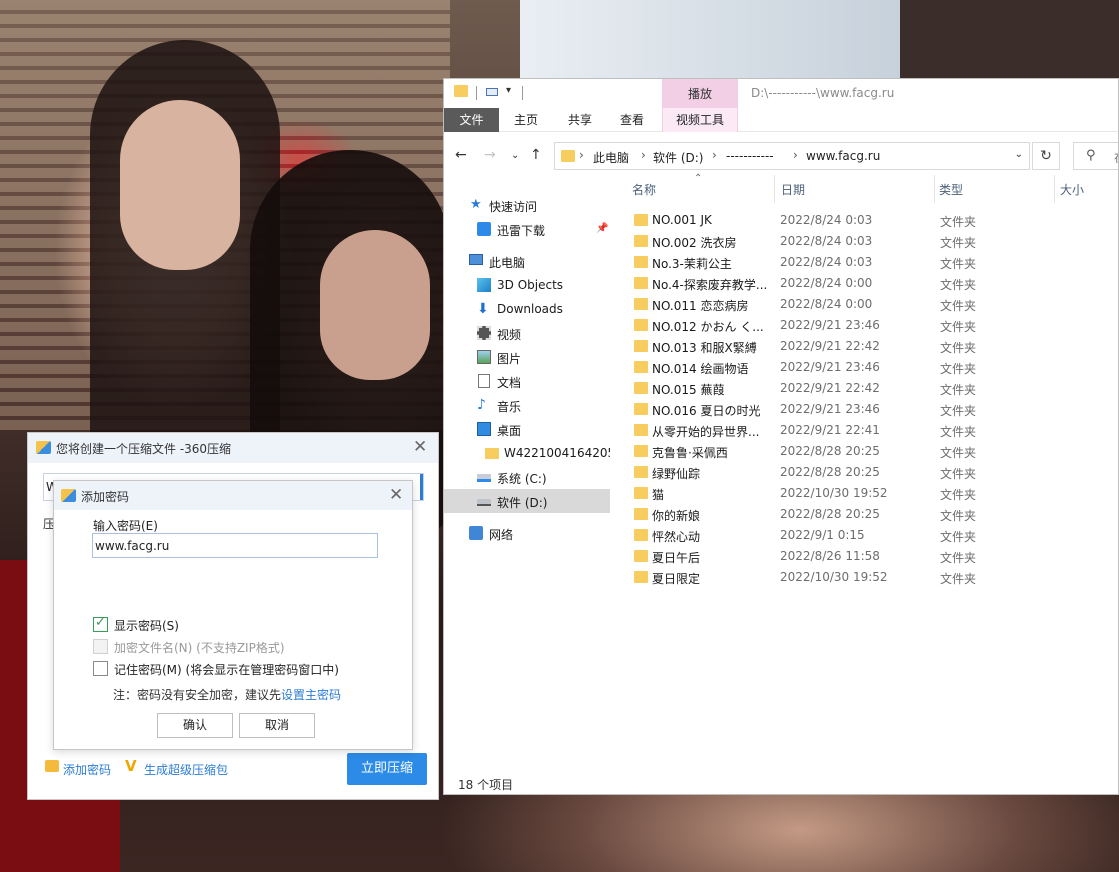 Image resolution: width=1119 pixels, height=872 pixels. Describe the element at coordinates (186, 769) in the screenshot. I see `super-pack-link: 生成超级压缩包` at that location.